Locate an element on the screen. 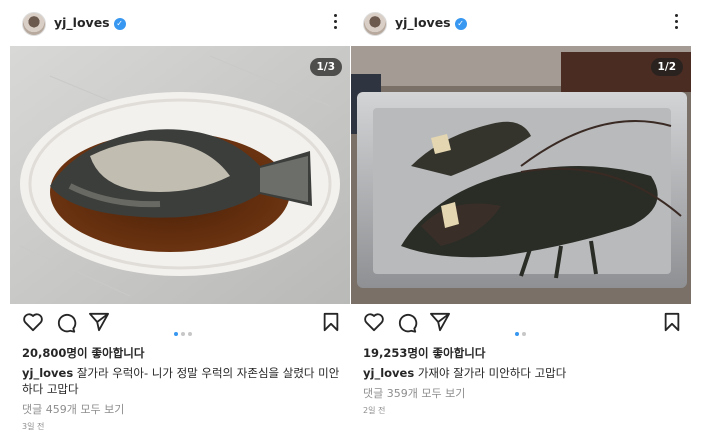 This screenshot has height=436, width=701. post-time: 2일 전 is located at coordinates (374, 410).